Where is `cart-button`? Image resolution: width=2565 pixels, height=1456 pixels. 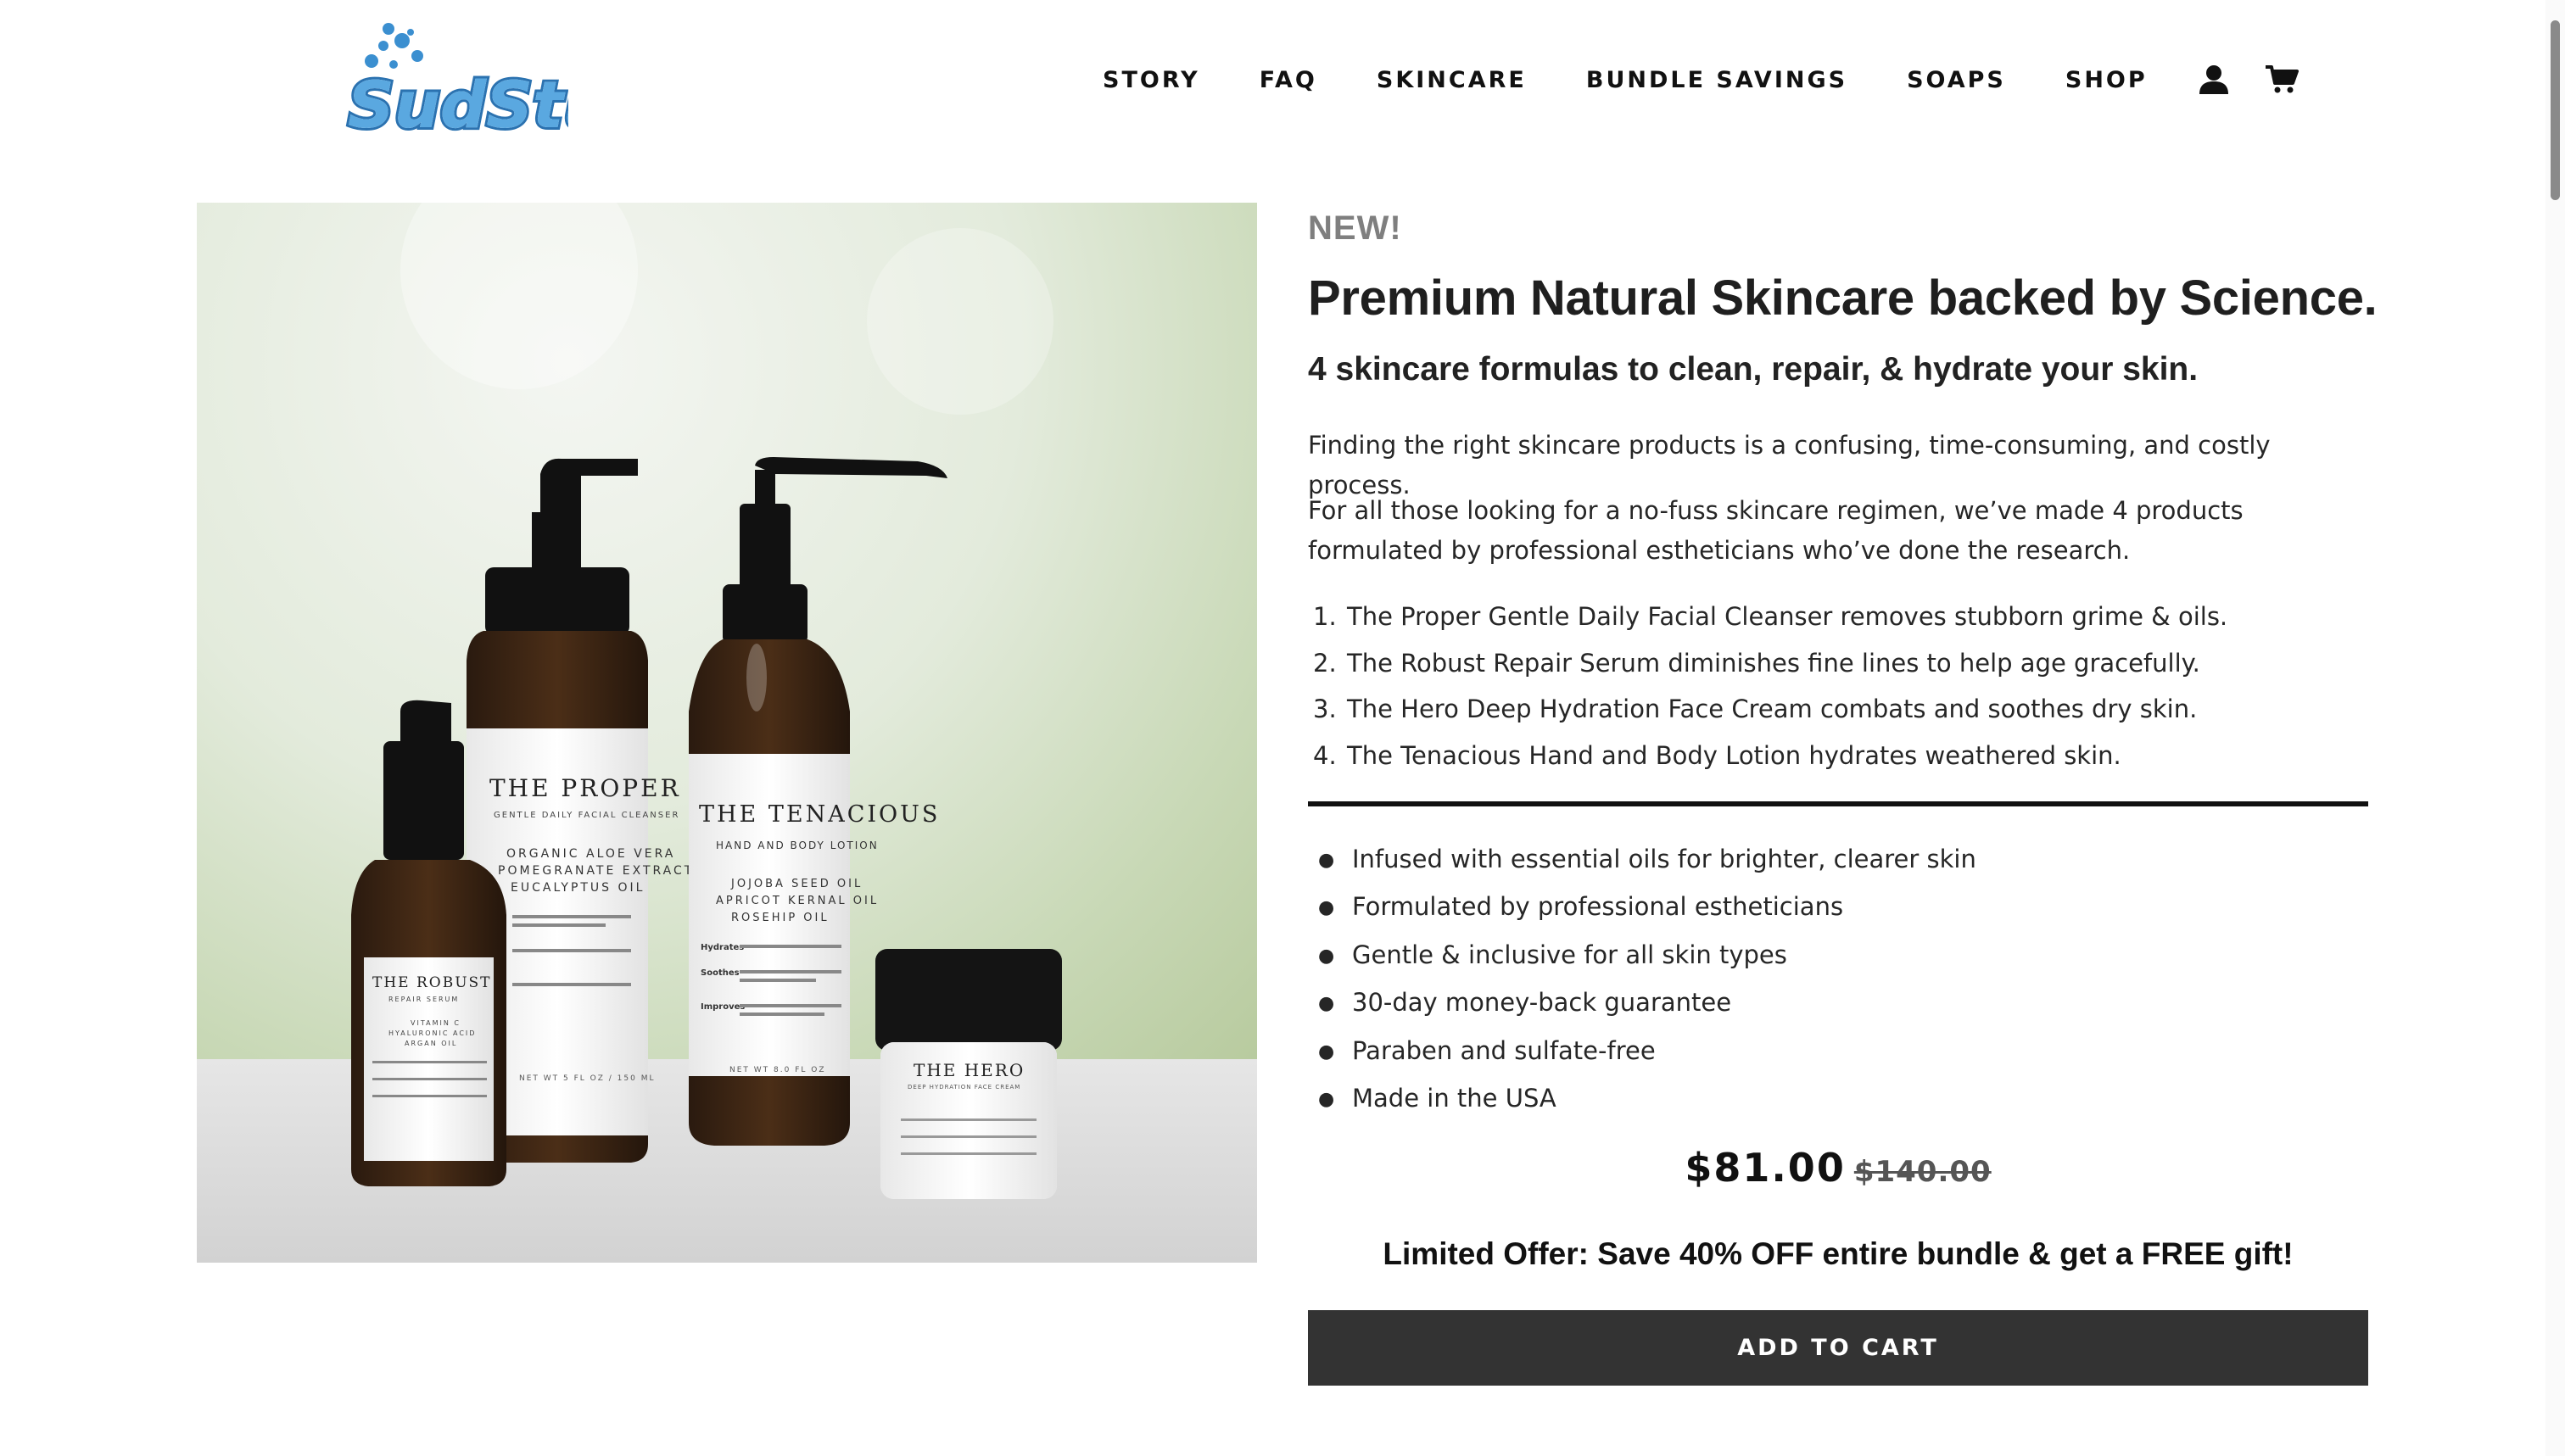 cart-button is located at coordinates (2281, 79).